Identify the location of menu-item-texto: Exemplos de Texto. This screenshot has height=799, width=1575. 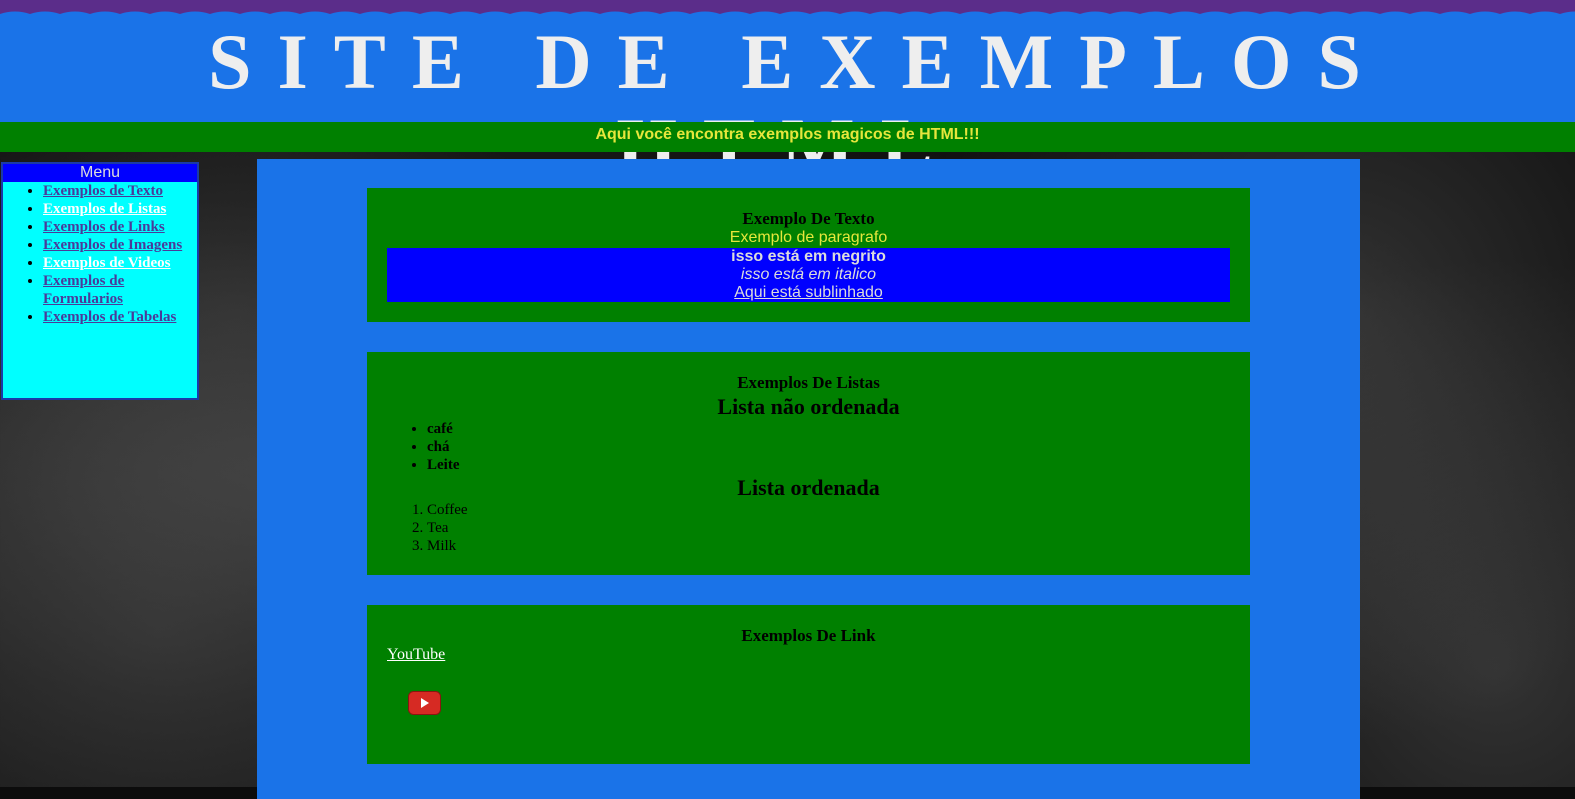
(120, 191).